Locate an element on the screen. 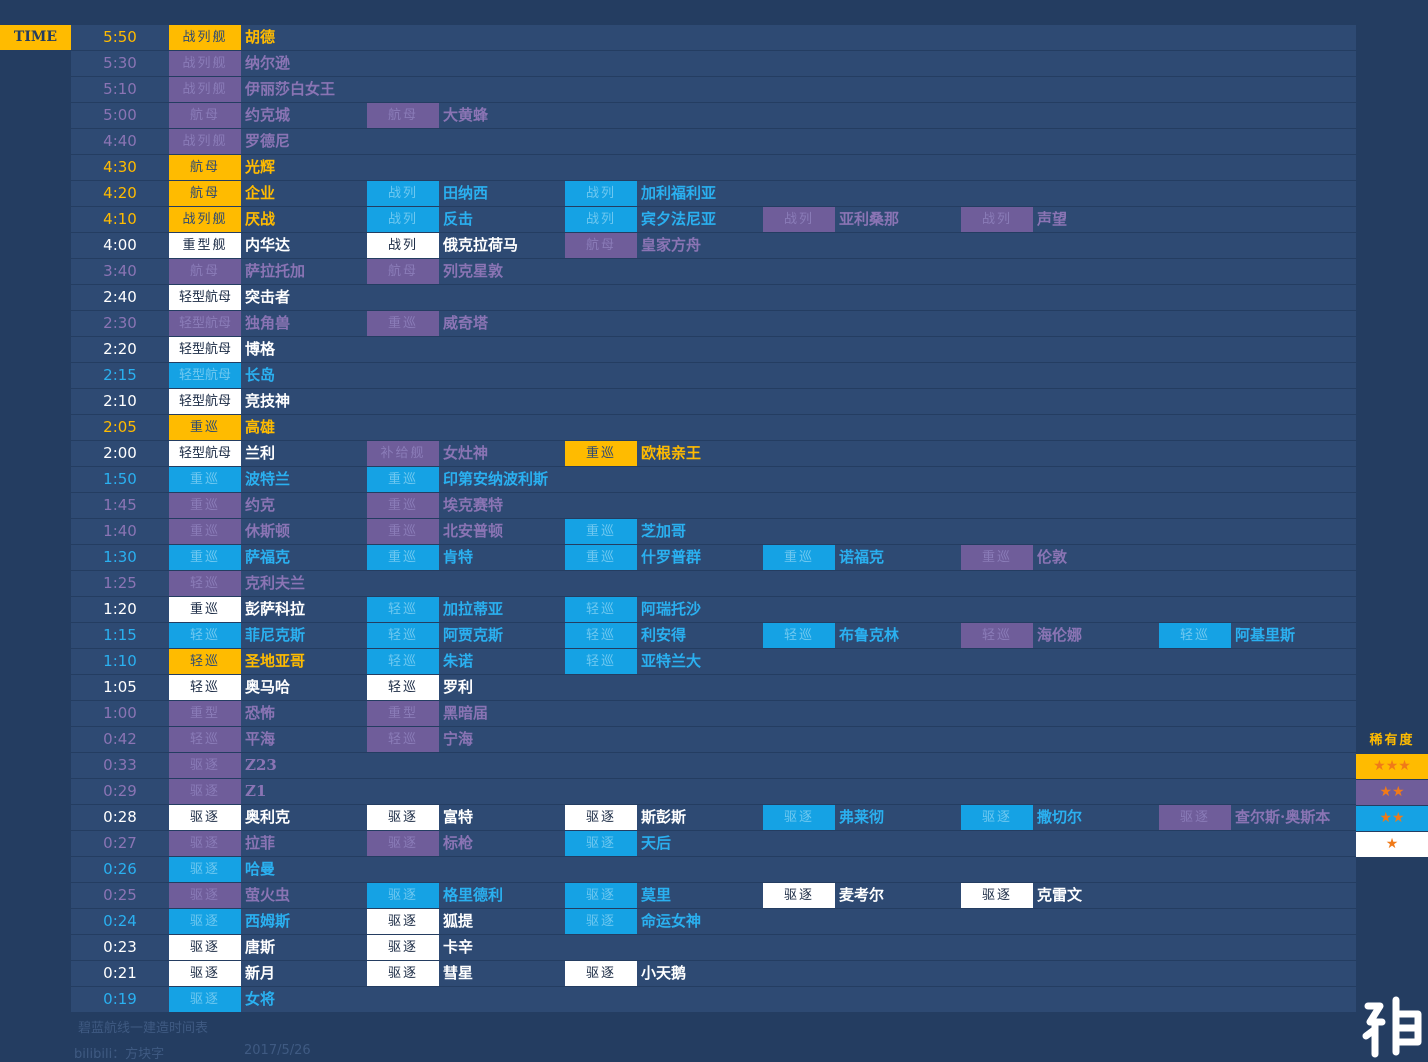 The width and height of the screenshot is (1428, 1062). time-value: 1:00 is located at coordinates (120, 713).